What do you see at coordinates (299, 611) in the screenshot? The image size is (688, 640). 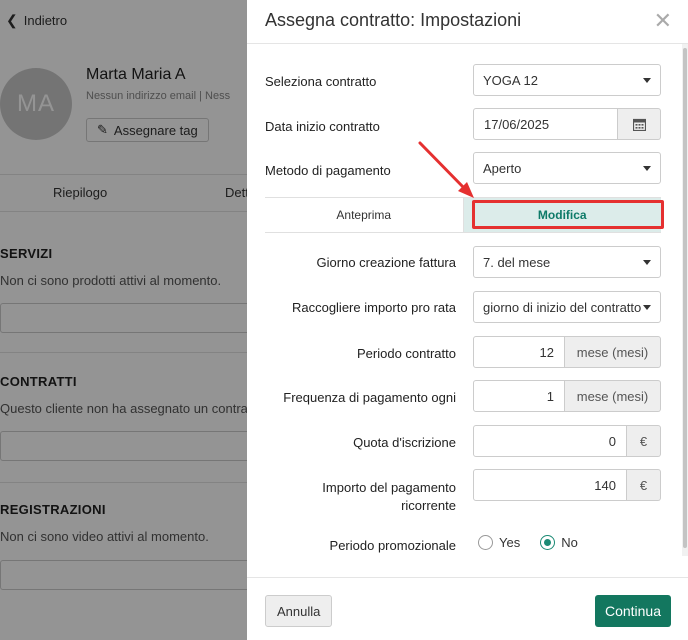 I see `cancel-button: Annulla` at bounding box center [299, 611].